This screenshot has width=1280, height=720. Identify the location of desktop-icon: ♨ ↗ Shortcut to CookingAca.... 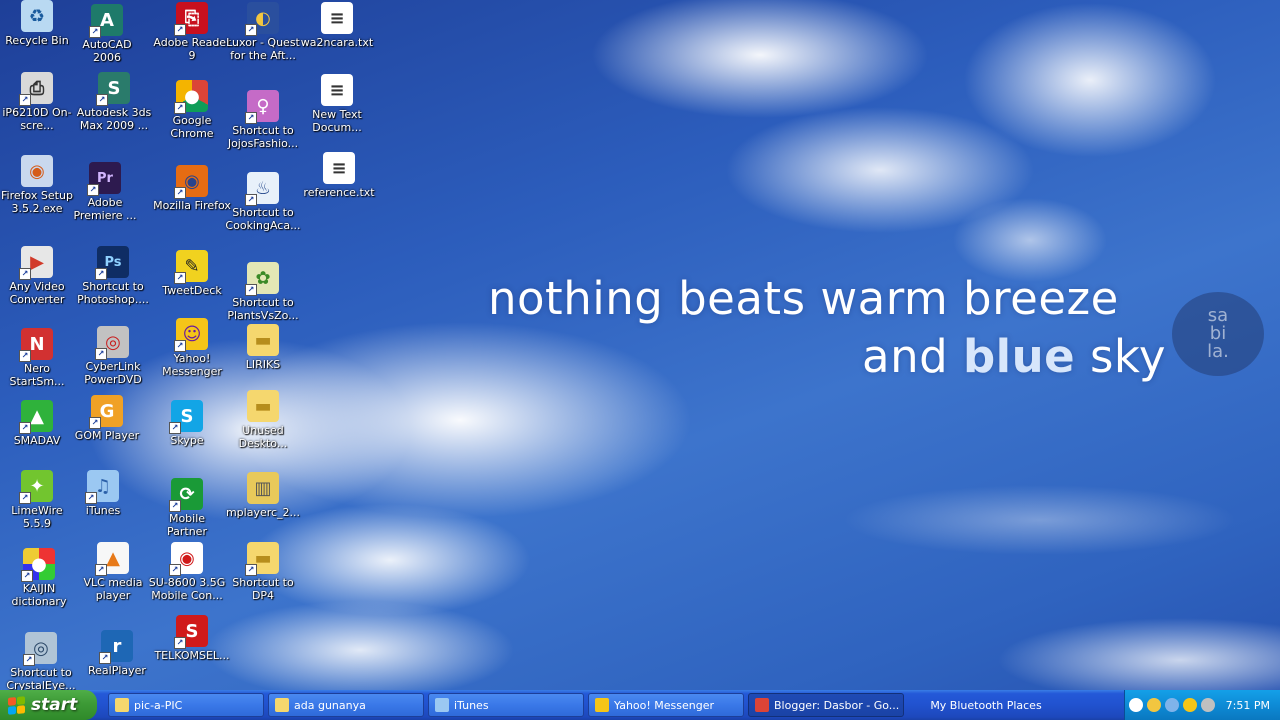
(263, 202).